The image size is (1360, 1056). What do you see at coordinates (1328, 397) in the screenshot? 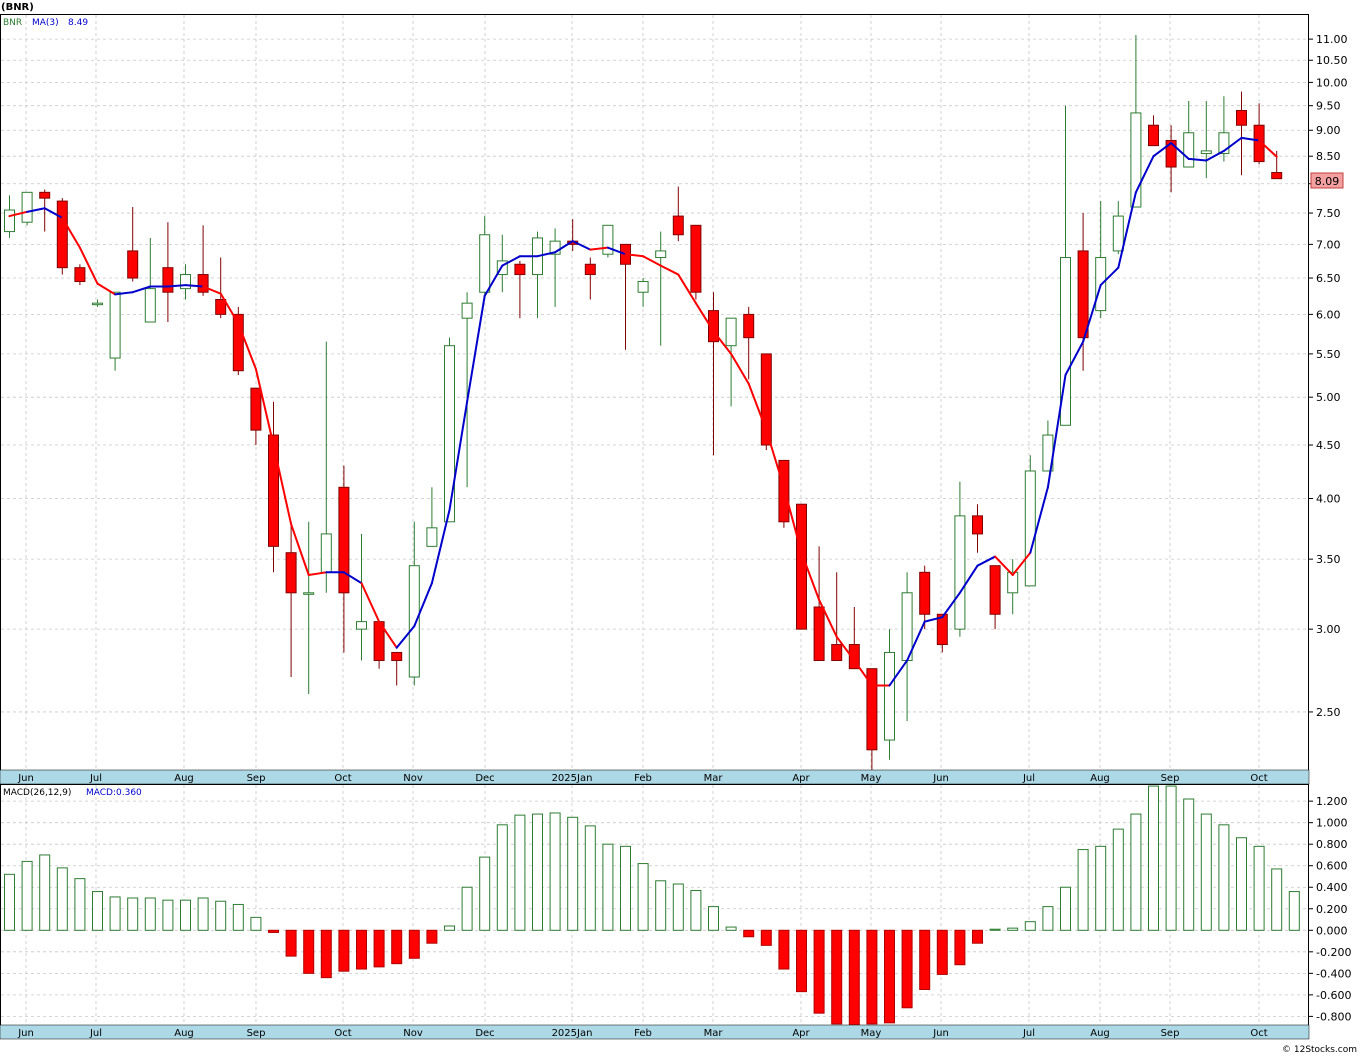
I see `price-tick-label: 5.00` at bounding box center [1328, 397].